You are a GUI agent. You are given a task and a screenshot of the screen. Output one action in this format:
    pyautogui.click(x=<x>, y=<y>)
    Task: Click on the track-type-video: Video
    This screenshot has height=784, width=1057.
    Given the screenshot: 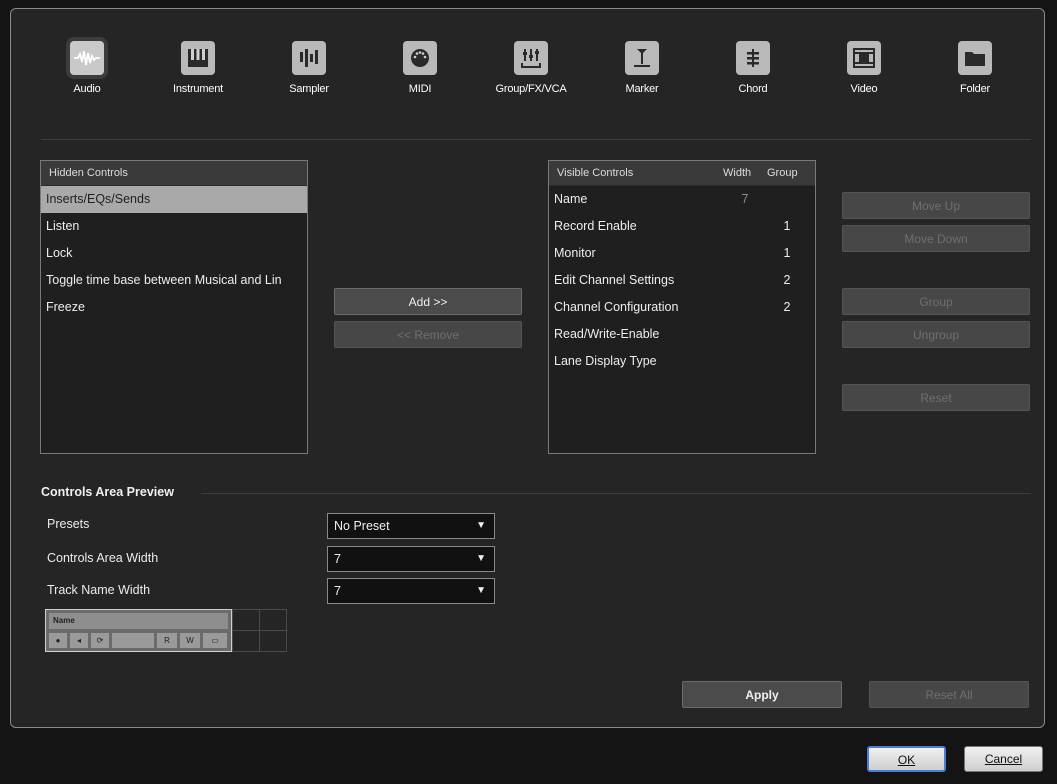 What is the action you would take?
    pyautogui.click(x=864, y=68)
    